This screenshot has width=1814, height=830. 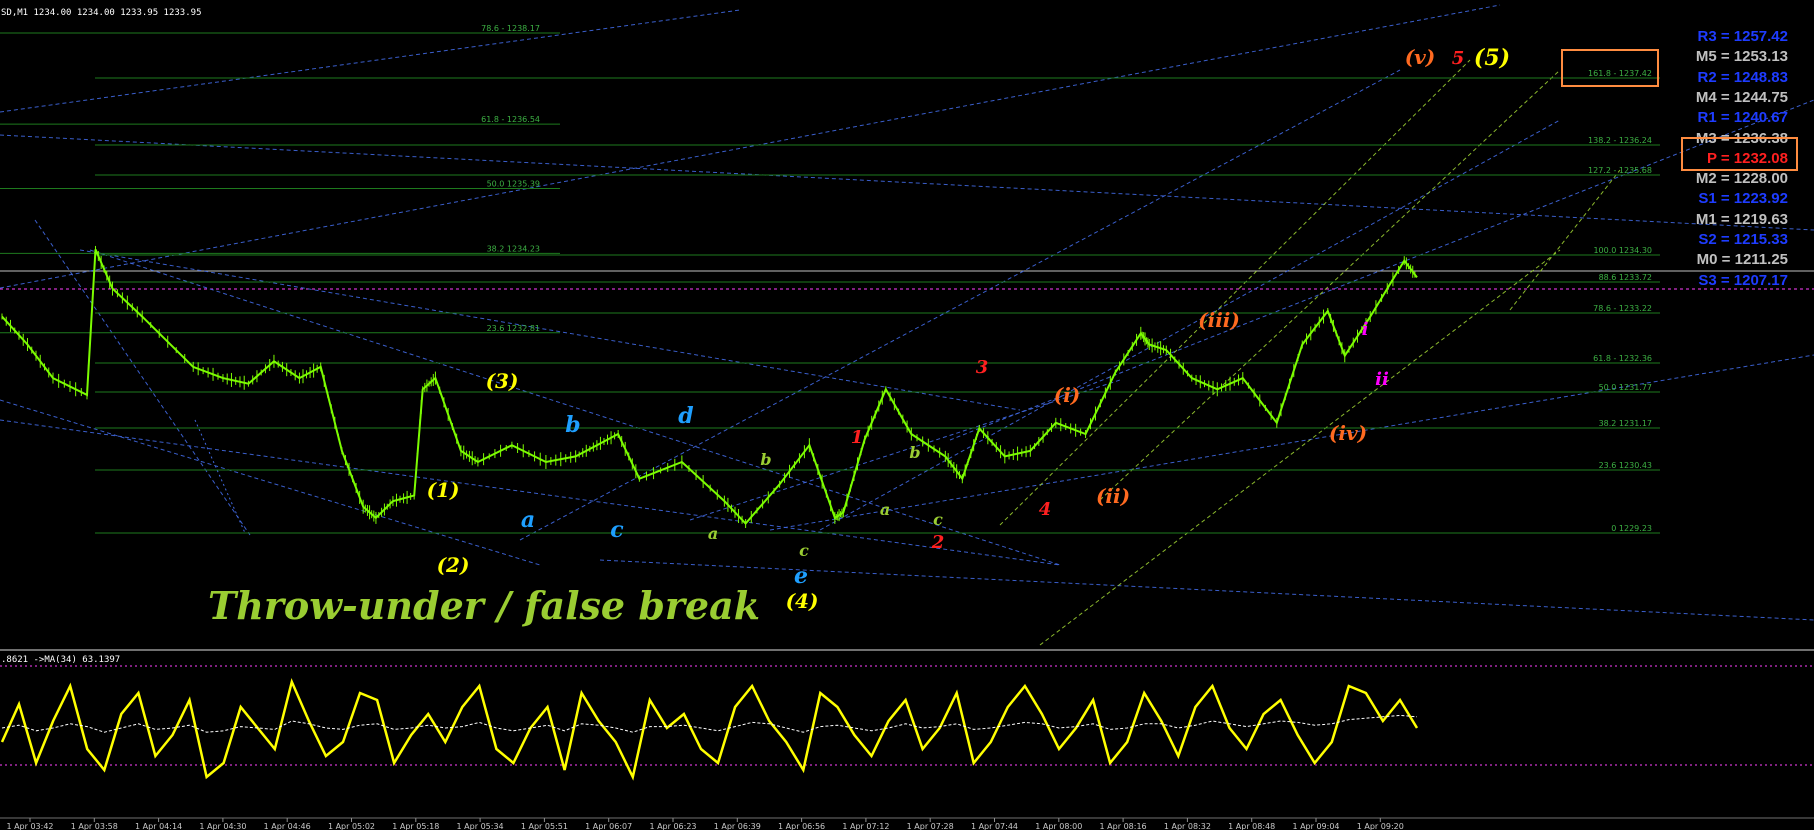 What do you see at coordinates (1058, 826) in the screenshot?
I see `time-tick-label-16: 1 Apr 08:00` at bounding box center [1058, 826].